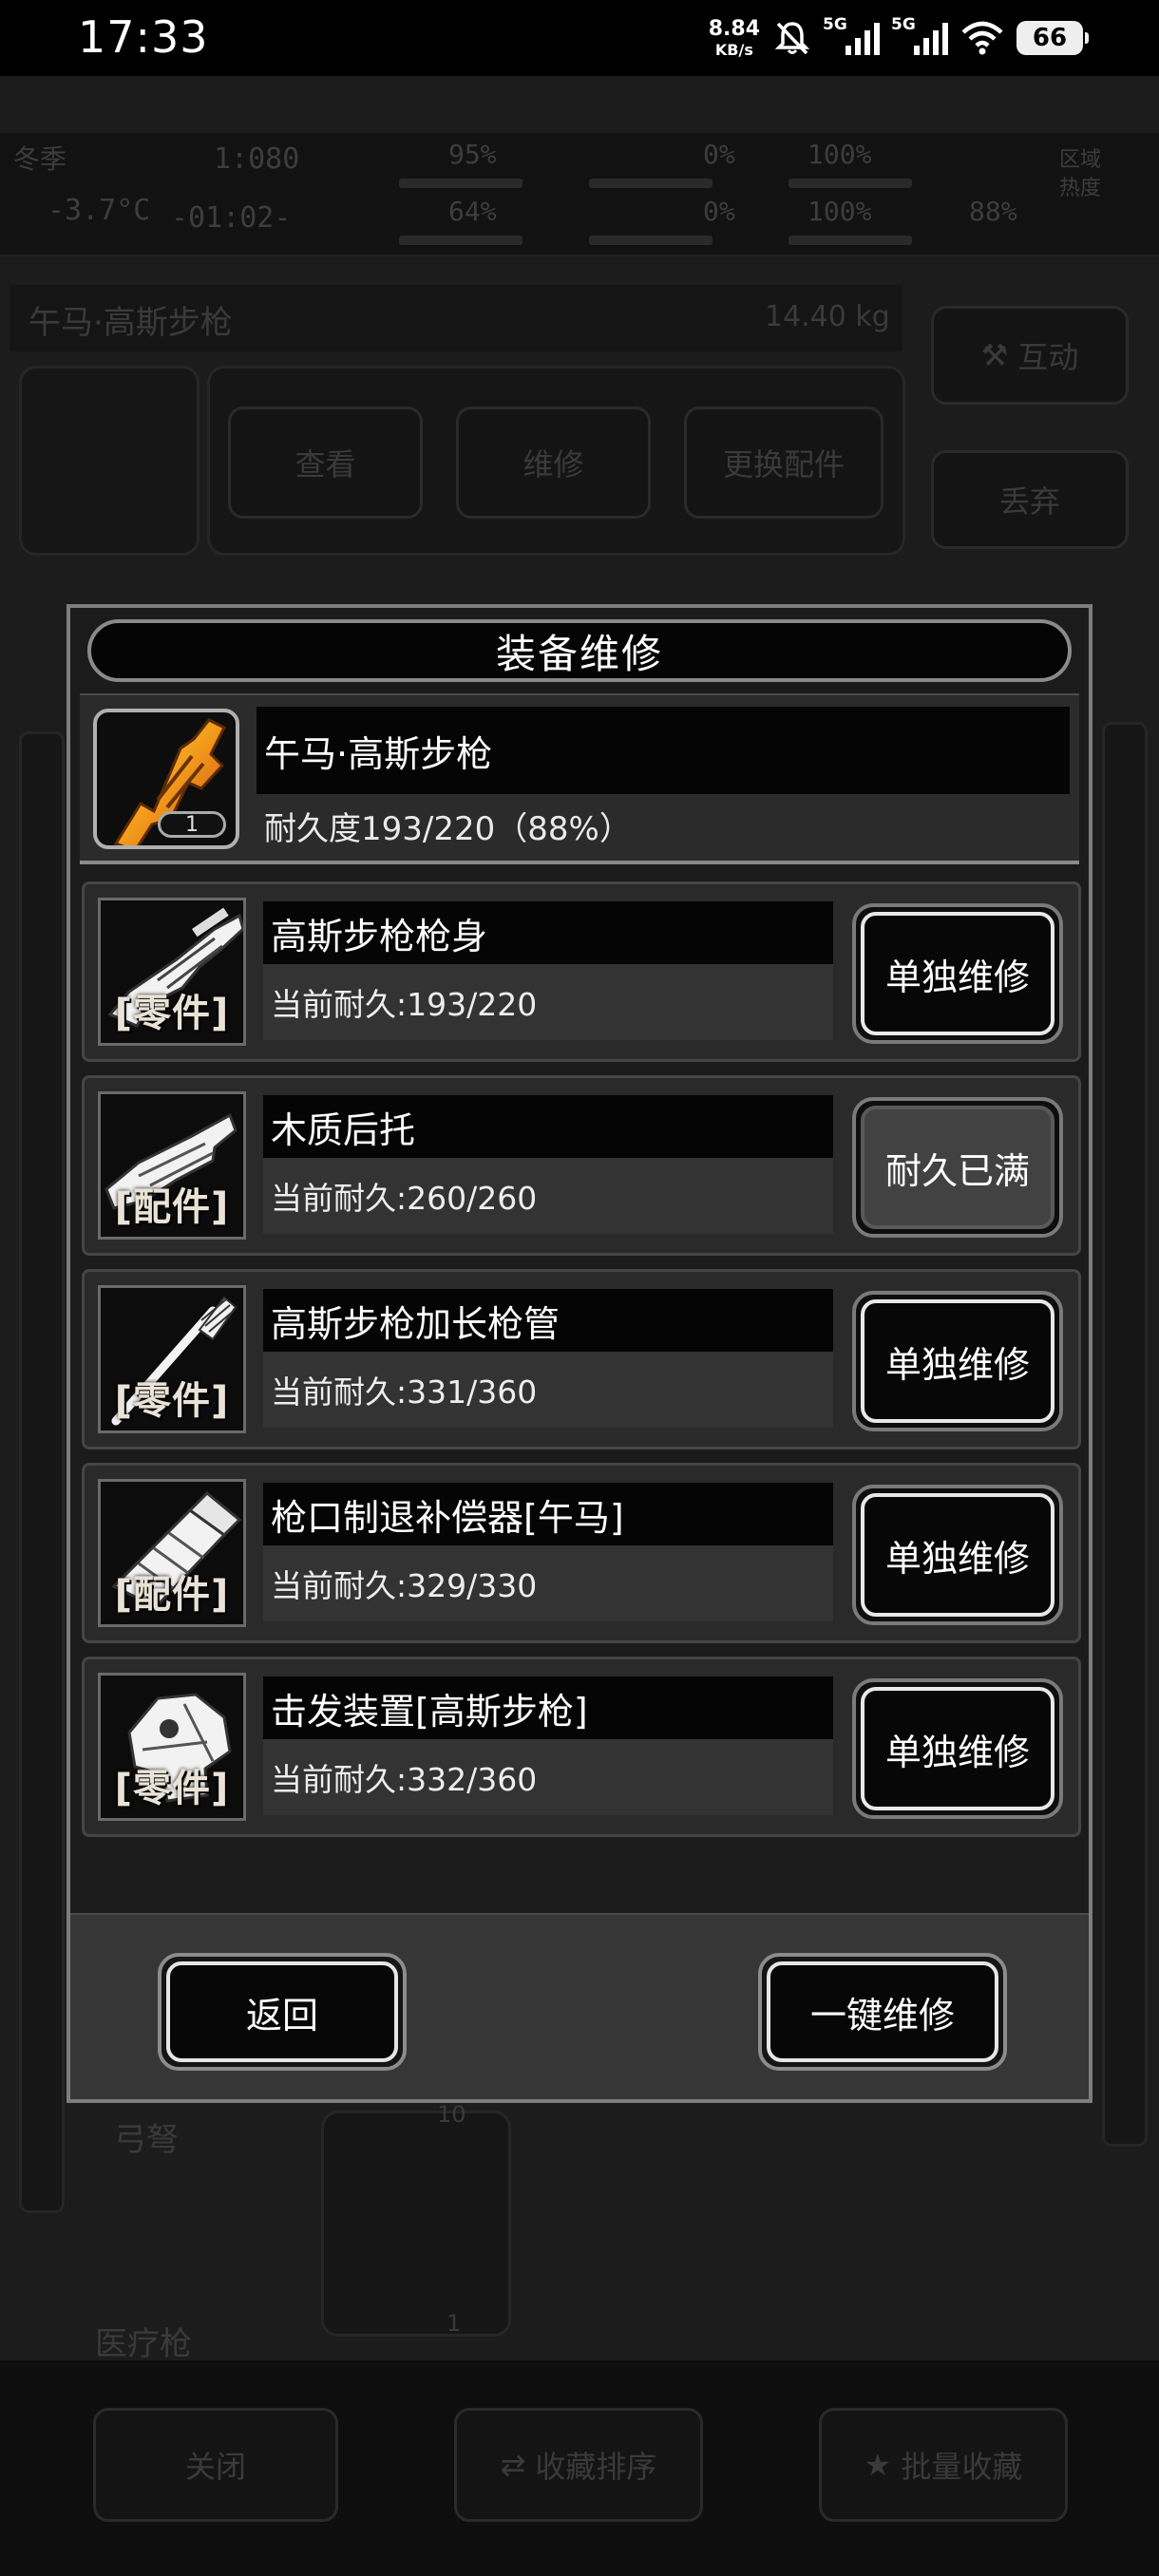 Image resolution: width=1159 pixels, height=2576 pixels. I want to click on part-row: [配件] 枪口制退补偿器[午马] 当前耐久:329/330 单独维修, so click(581, 1553).